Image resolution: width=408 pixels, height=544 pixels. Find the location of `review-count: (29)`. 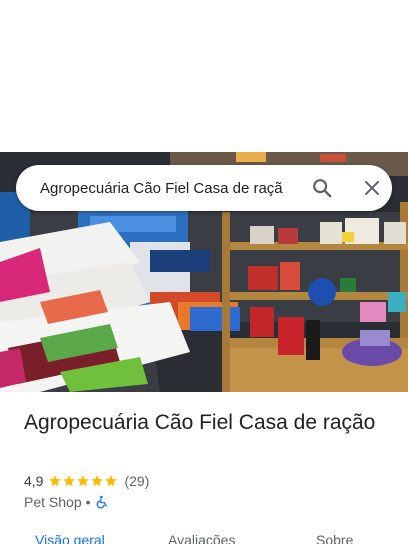

review-count: (29) is located at coordinates (136, 481).